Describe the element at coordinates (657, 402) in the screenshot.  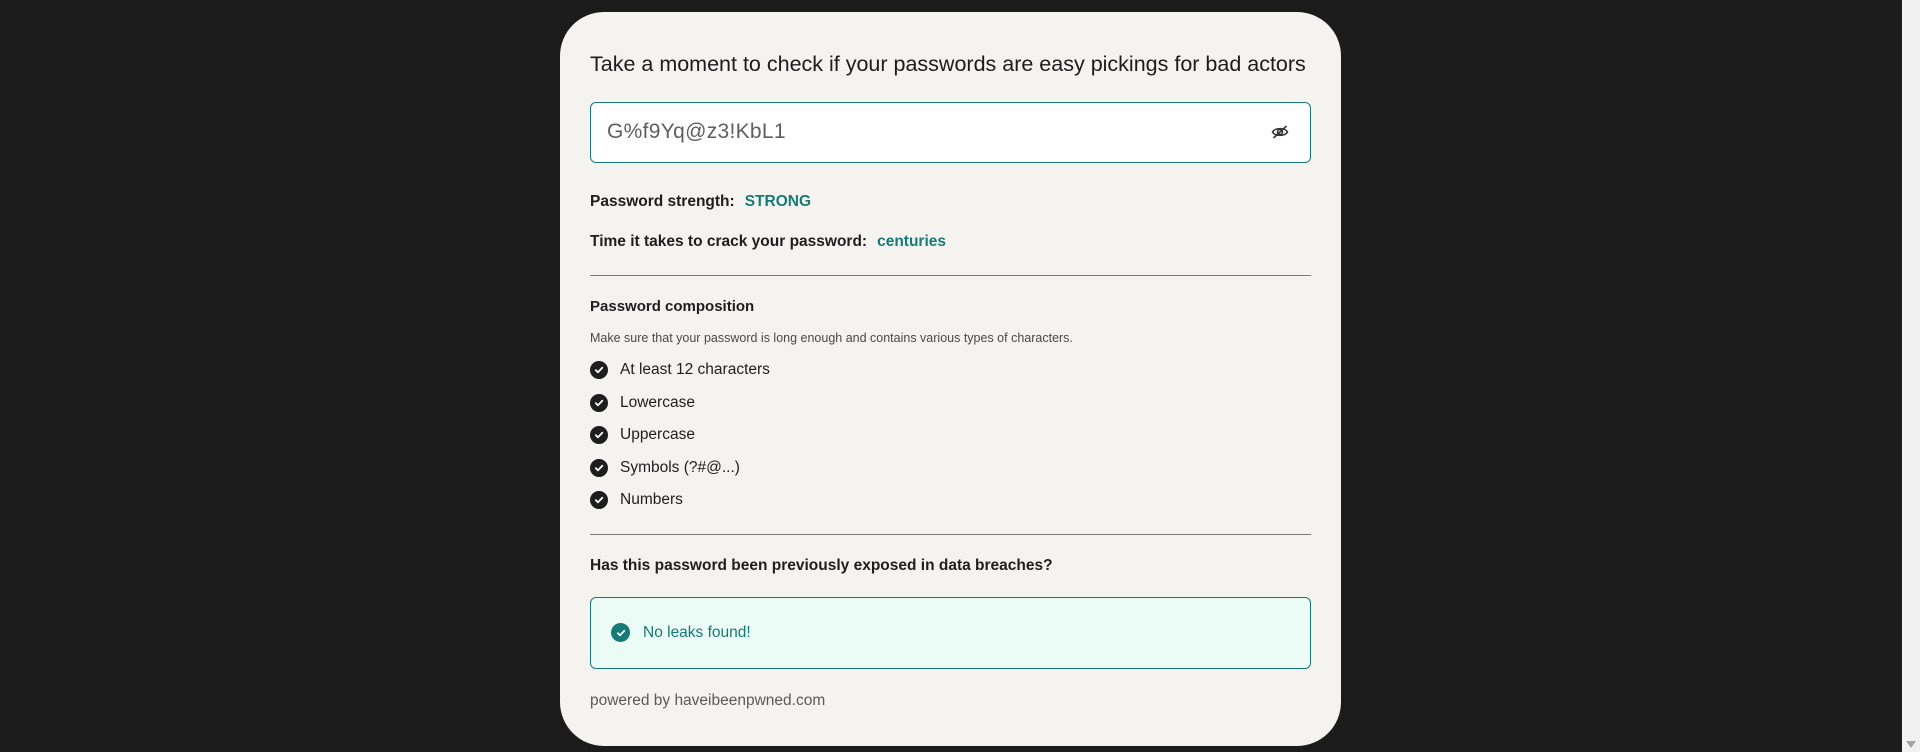
I see `criterion-label: Lowercase` at that location.